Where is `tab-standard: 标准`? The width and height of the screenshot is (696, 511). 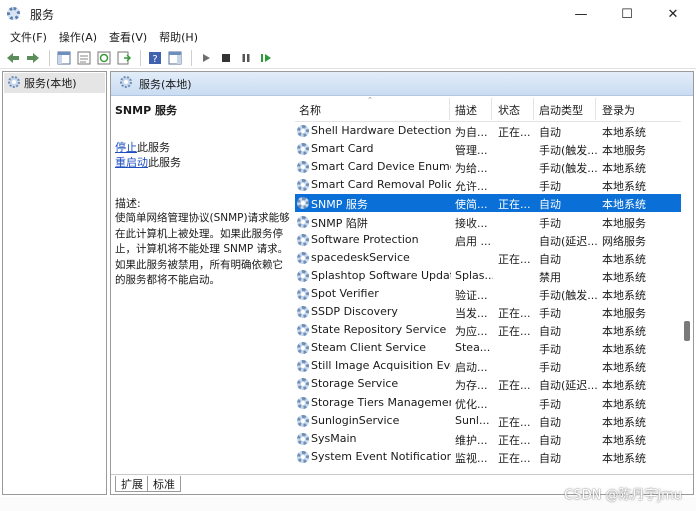
tab-standard: 标准 is located at coordinates (164, 484).